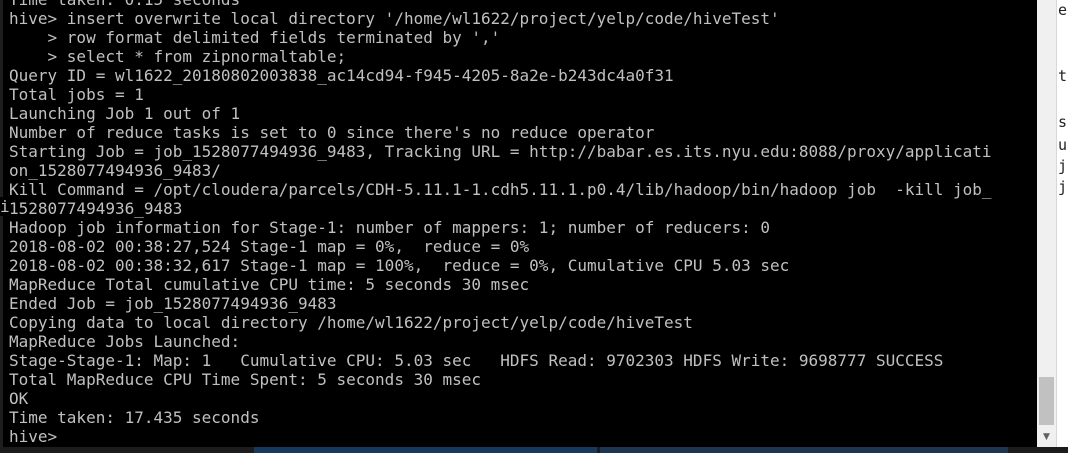  Describe the element at coordinates (76, 94) in the screenshot. I see `terminal-line: Total jobs = 1` at that location.